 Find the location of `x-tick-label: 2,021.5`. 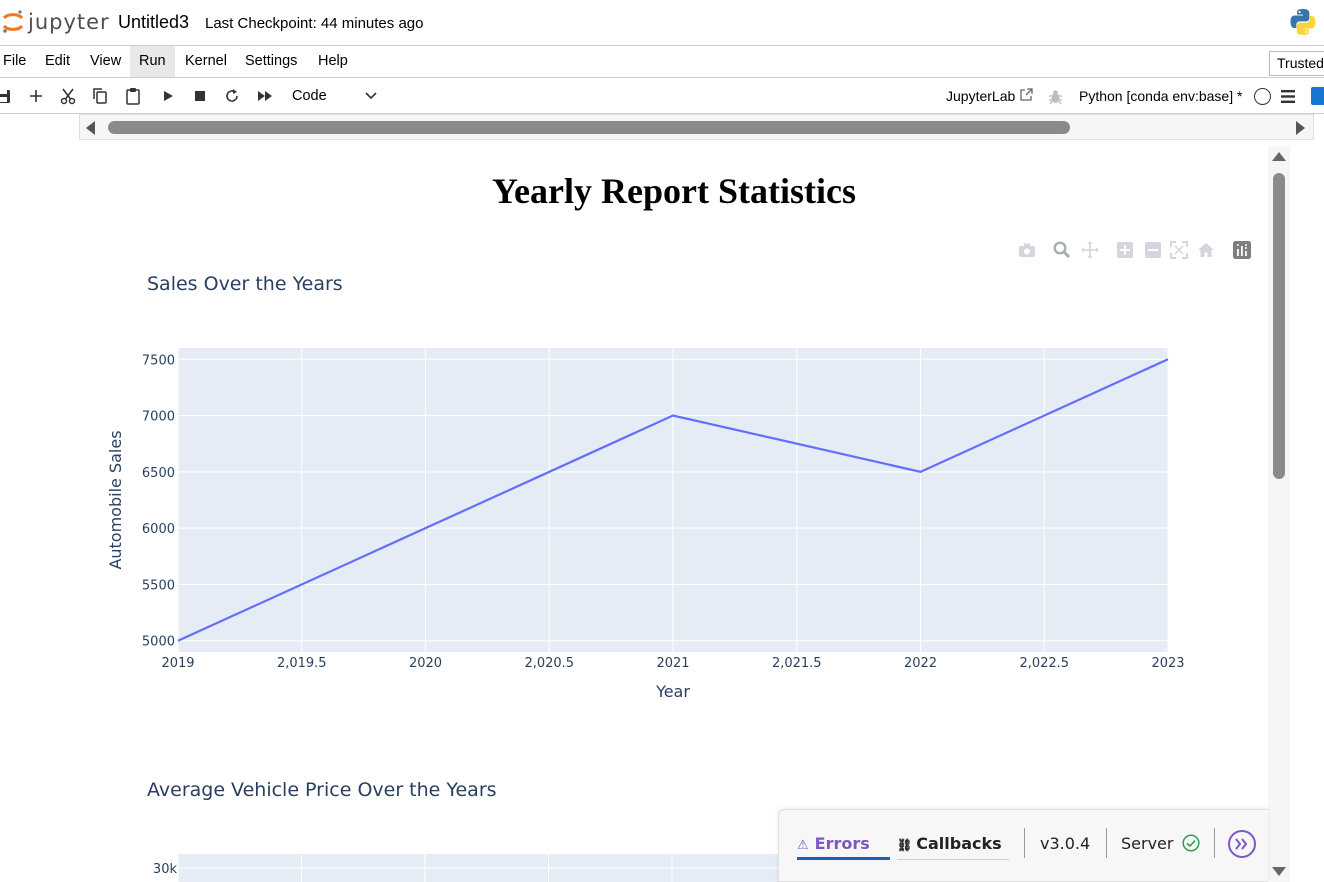

x-tick-label: 2,021.5 is located at coordinates (797, 663).